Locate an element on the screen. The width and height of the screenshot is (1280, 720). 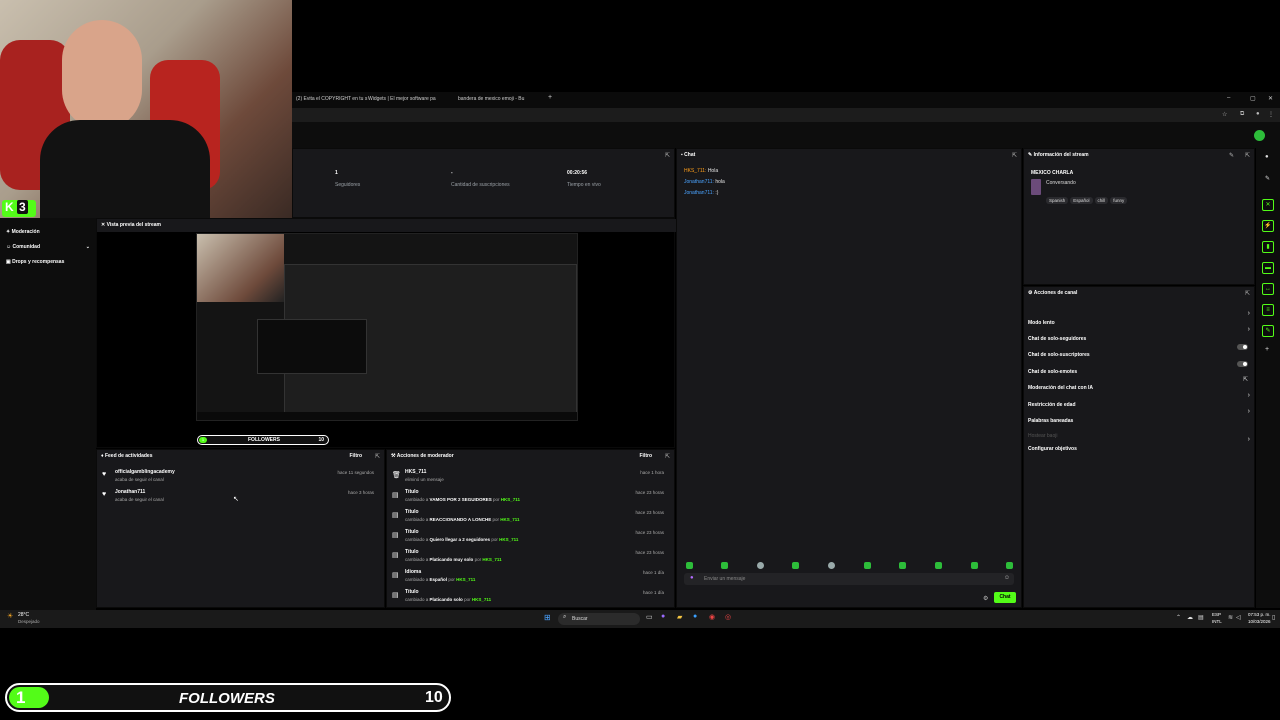
taskbar-search: ⌕ Buscar is located at coordinates (599, 619).